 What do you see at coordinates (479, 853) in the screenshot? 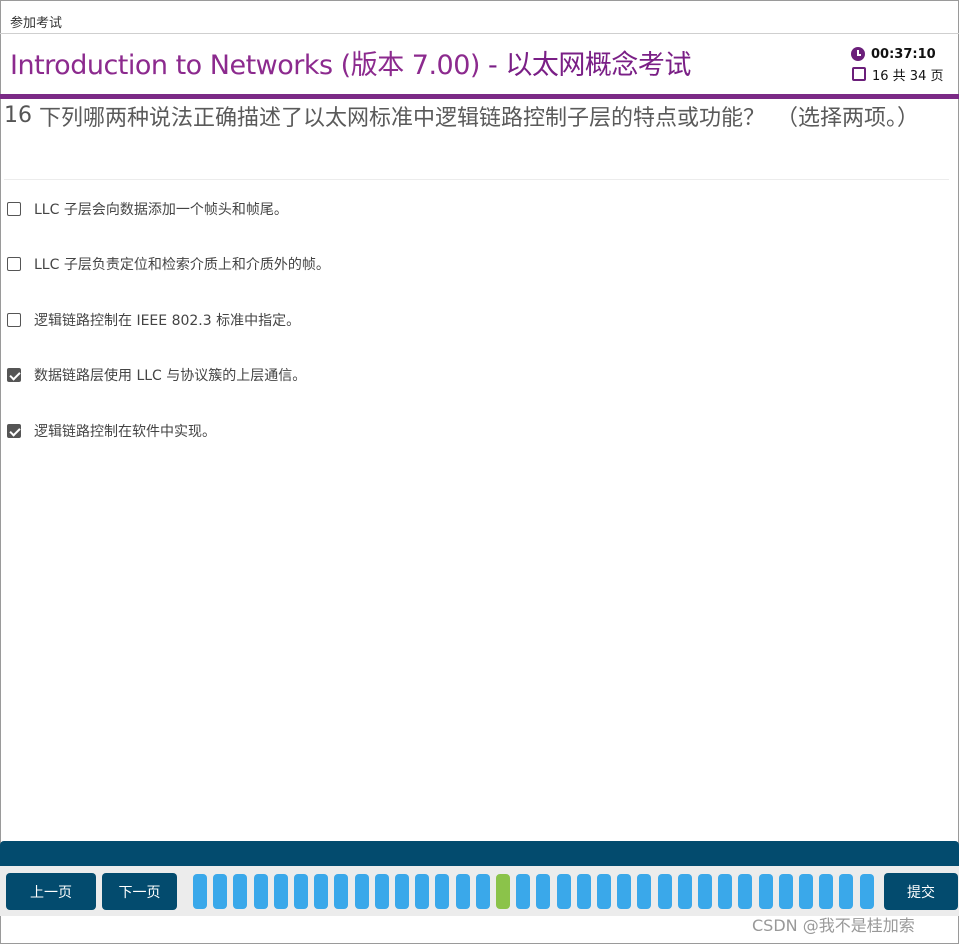
I see `progress-strip` at bounding box center [479, 853].